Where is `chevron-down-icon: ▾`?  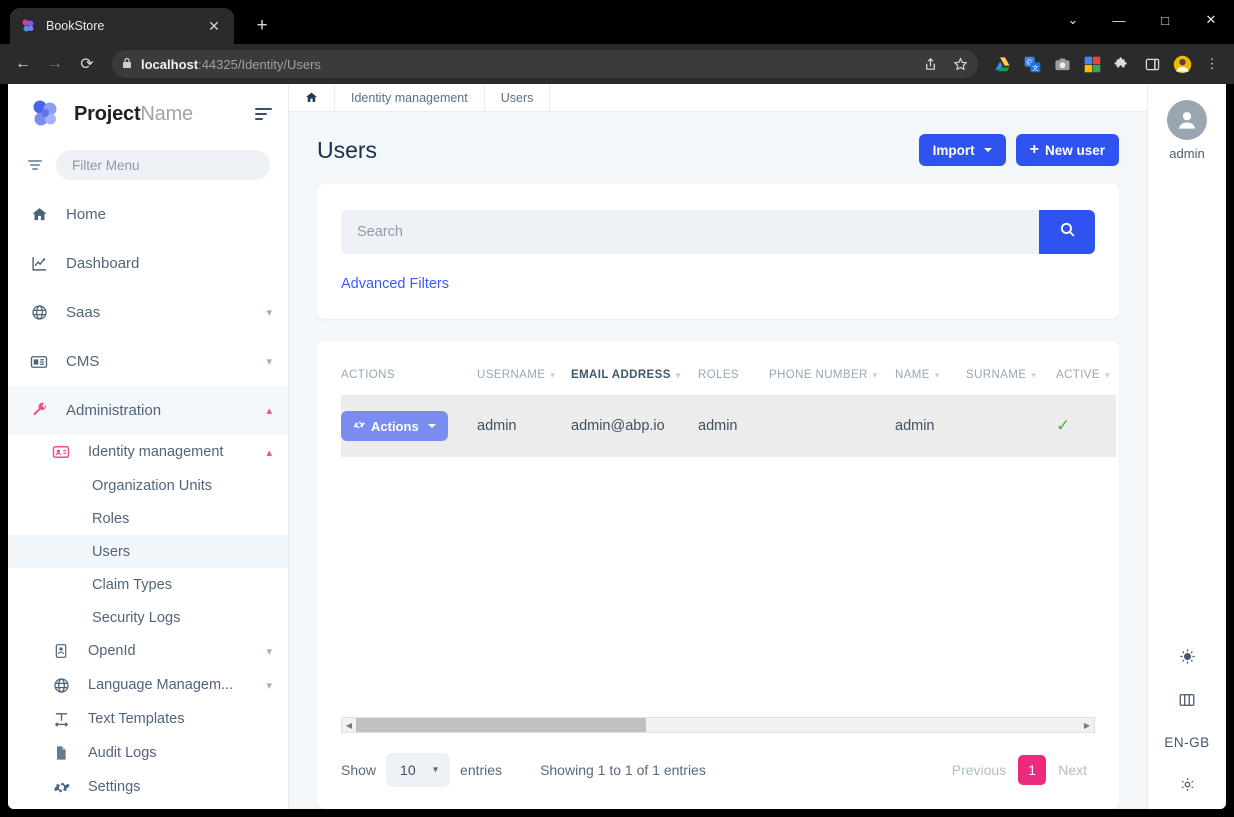 chevron-down-icon: ▾ is located at coordinates (269, 685).